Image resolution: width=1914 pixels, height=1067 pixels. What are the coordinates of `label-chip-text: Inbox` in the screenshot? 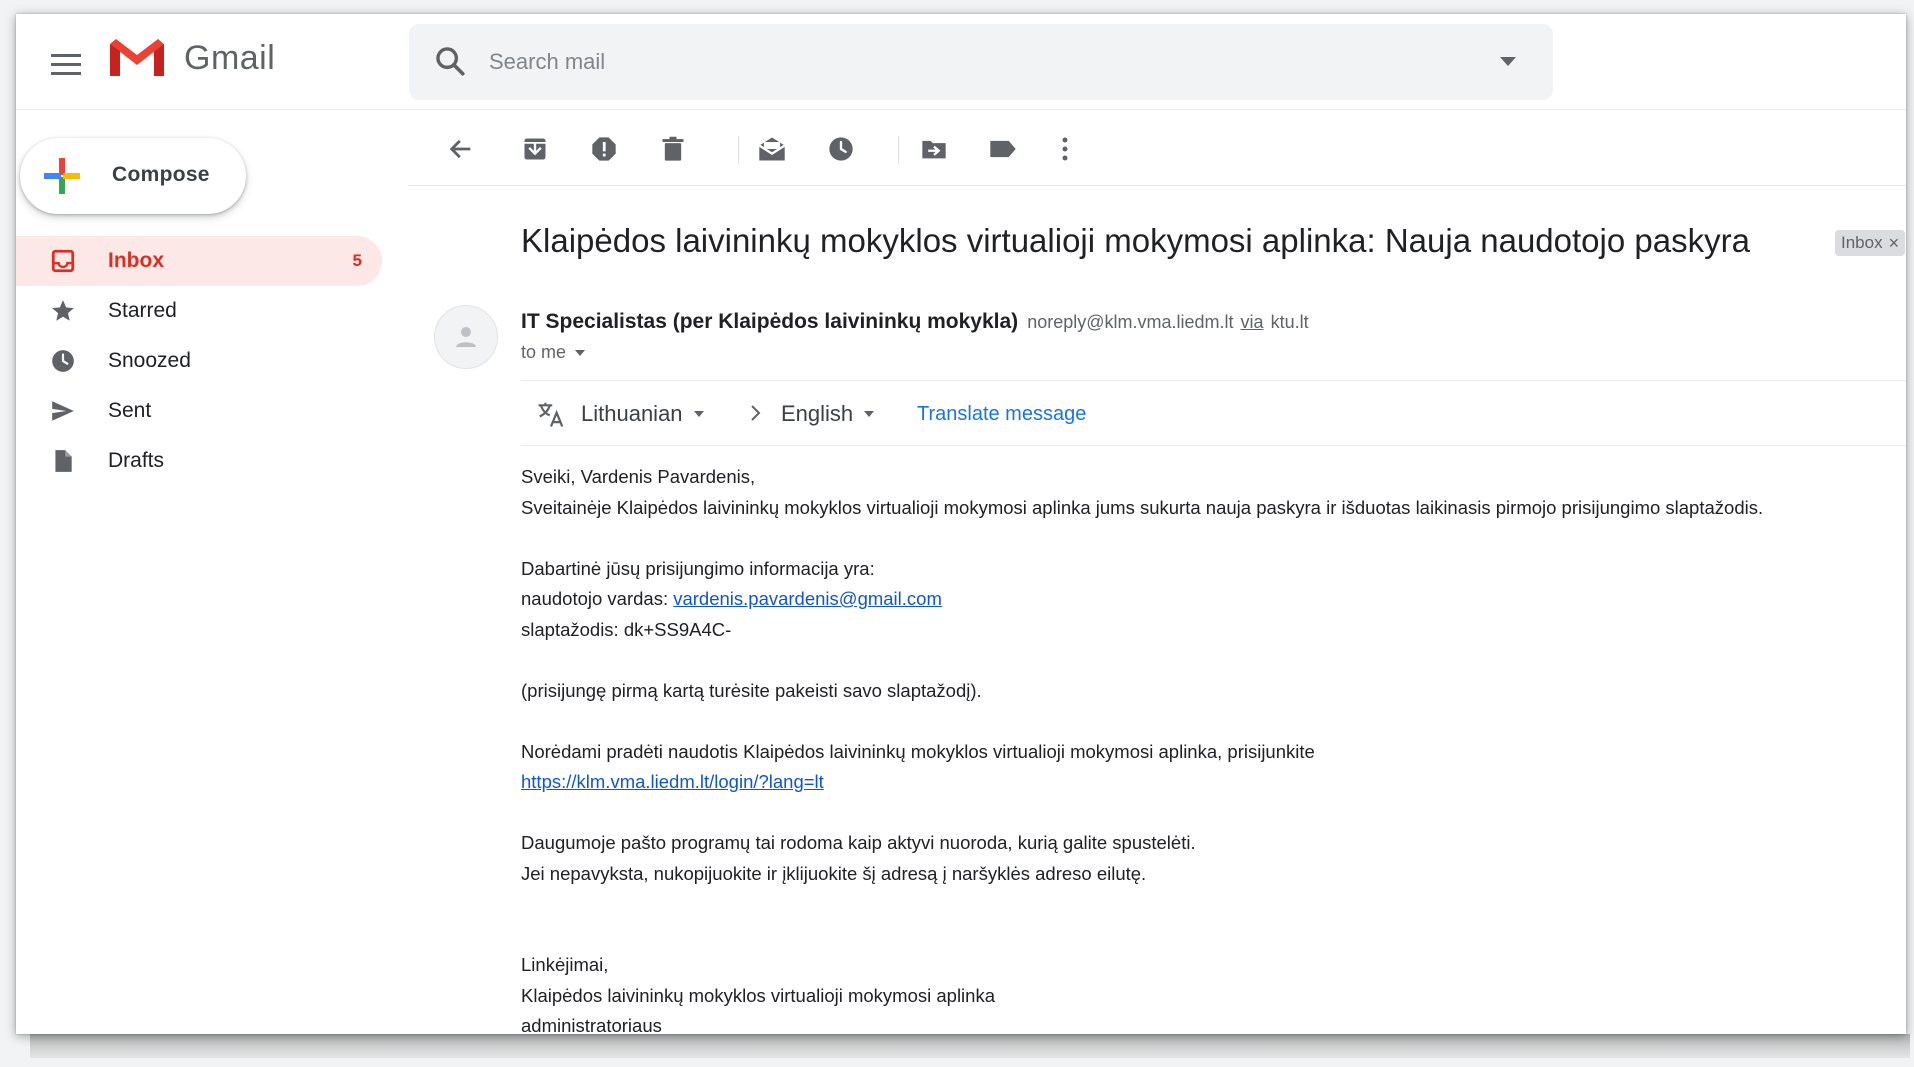 It's located at (1862, 242).